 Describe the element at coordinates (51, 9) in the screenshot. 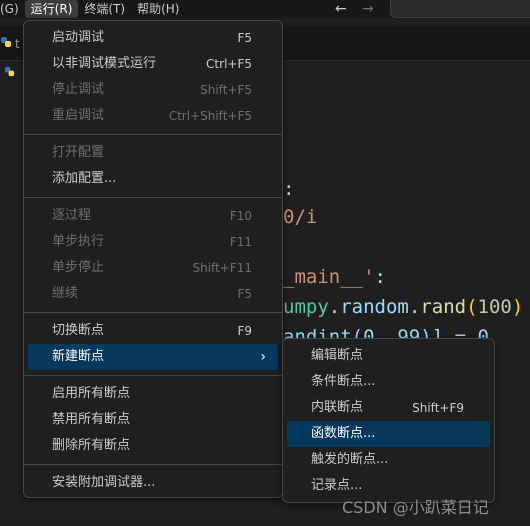

I see `menu-run: 运行(R)` at that location.